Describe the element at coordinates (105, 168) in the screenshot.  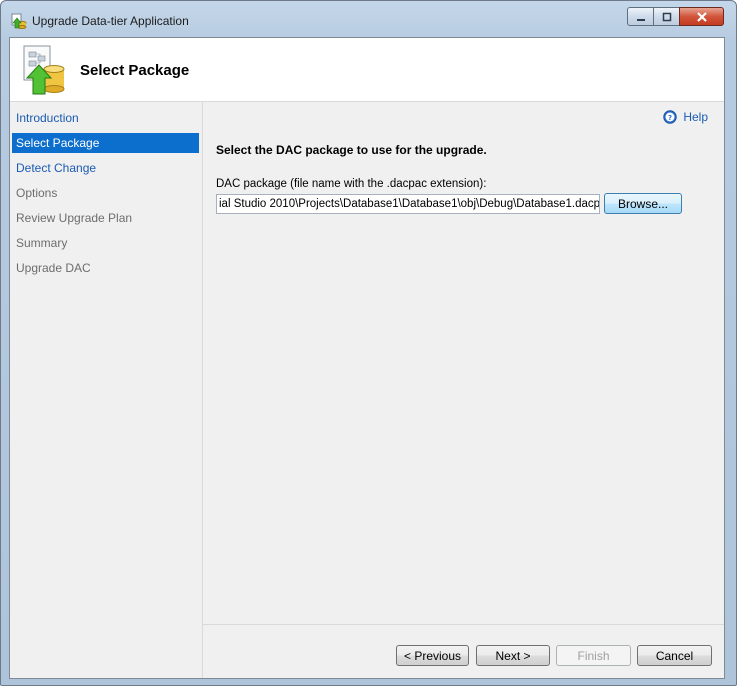
I see `nav-item-detect-change: Detect Change` at that location.